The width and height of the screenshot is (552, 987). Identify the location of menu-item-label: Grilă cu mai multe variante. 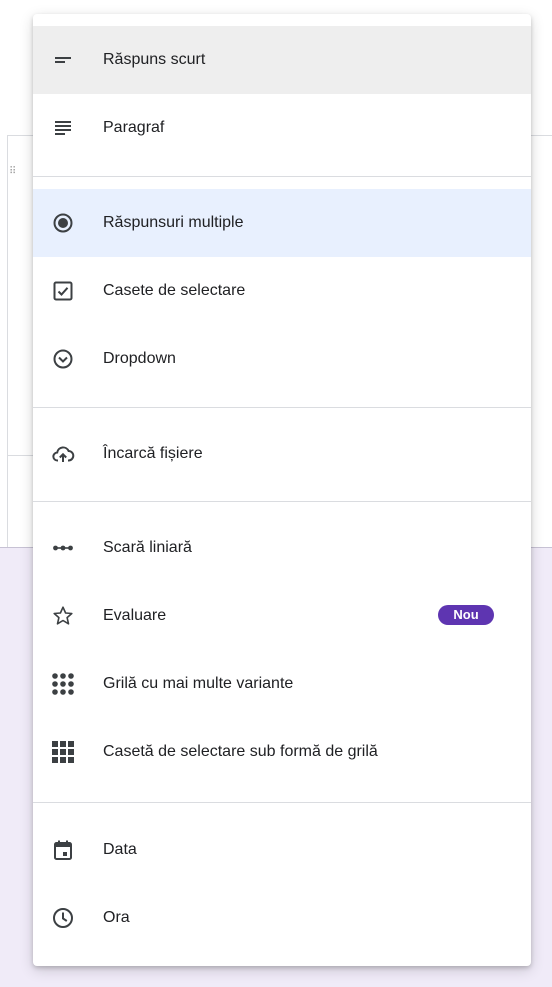
(198, 683).